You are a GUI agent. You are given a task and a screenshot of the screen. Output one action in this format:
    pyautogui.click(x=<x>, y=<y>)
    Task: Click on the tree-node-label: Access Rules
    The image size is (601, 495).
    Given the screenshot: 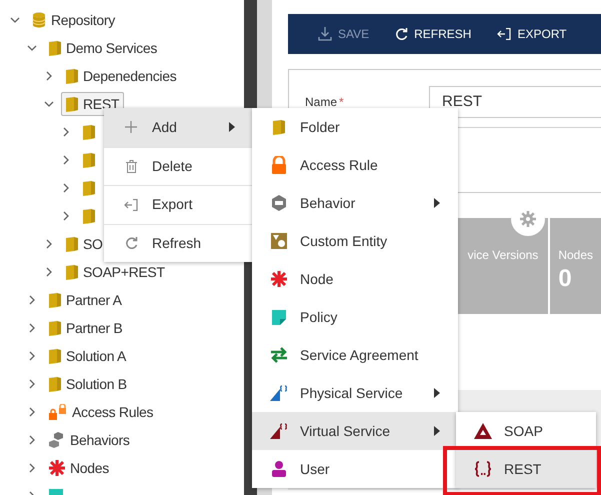 What is the action you would take?
    pyautogui.click(x=113, y=412)
    